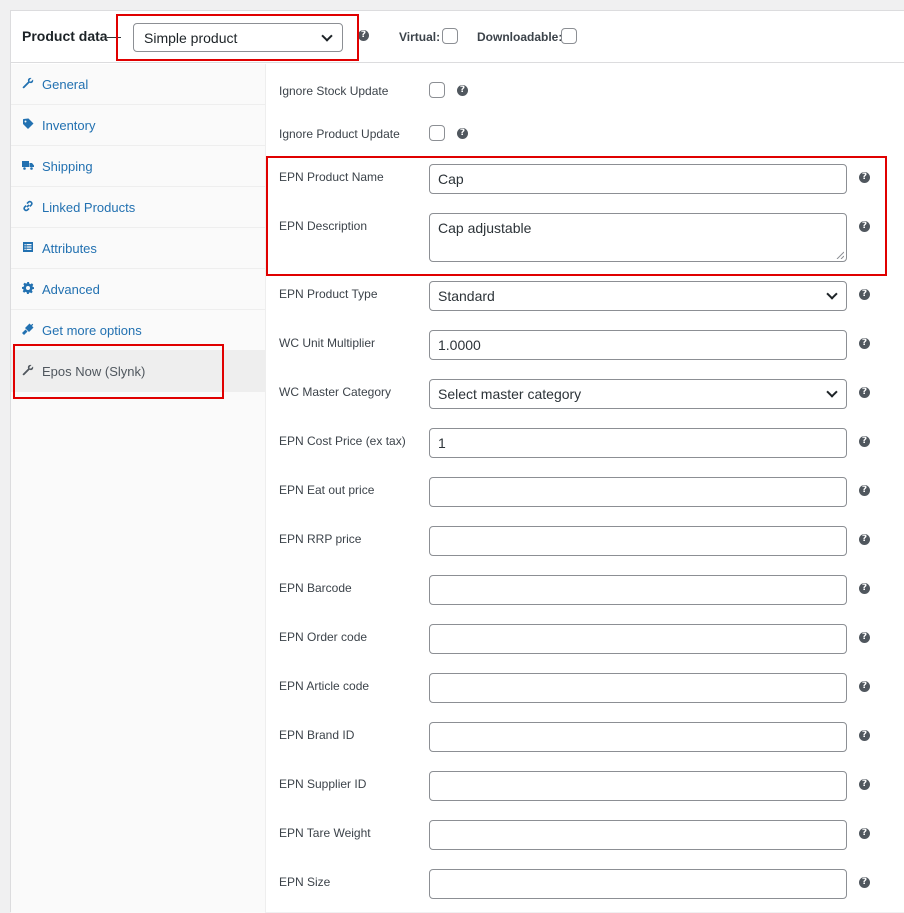 The width and height of the screenshot is (904, 913). What do you see at coordinates (328, 294) in the screenshot?
I see `product-type-label: EPN Product Type` at bounding box center [328, 294].